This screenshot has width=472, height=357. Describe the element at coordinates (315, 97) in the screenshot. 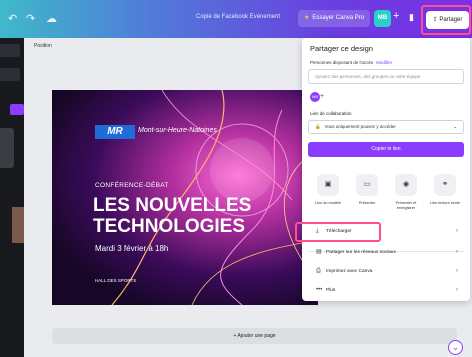

I see `member-avatar: MB` at that location.